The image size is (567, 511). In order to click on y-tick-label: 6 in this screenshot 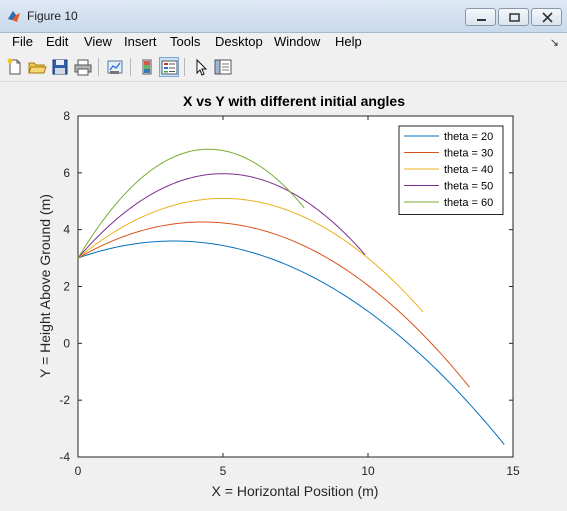, I will do `click(66, 173)`.